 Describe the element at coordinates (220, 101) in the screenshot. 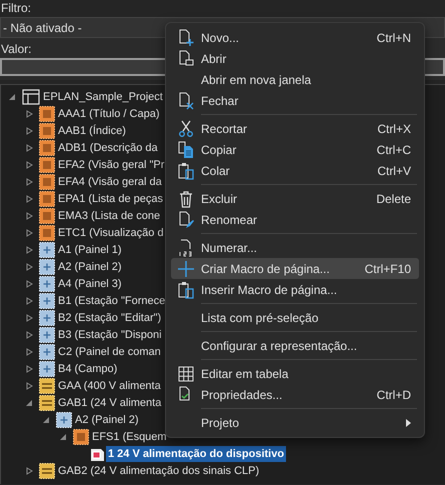

I see `menu-item-label: Fechar` at that location.